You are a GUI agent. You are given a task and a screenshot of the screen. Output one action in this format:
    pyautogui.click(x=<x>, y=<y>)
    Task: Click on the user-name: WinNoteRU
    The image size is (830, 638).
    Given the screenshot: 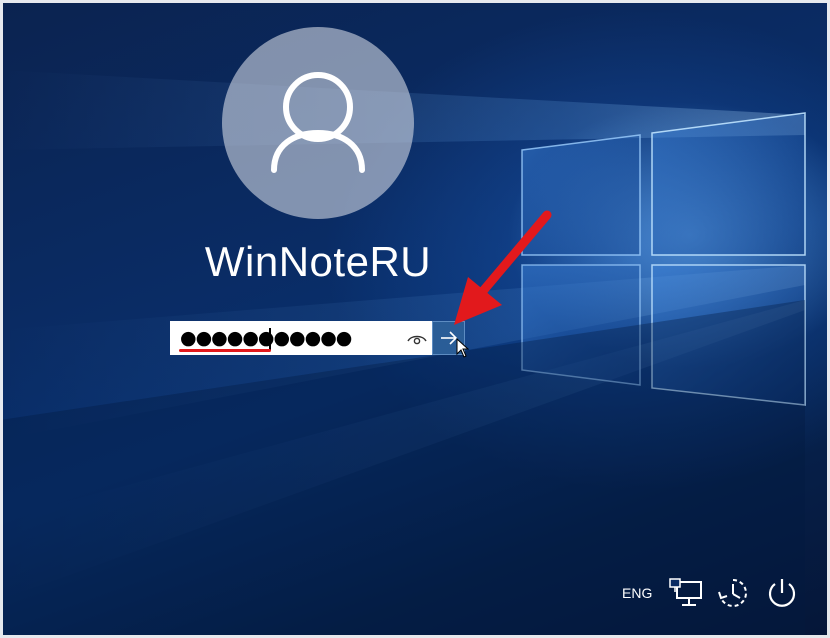 What is the action you would take?
    pyautogui.click(x=318, y=261)
    